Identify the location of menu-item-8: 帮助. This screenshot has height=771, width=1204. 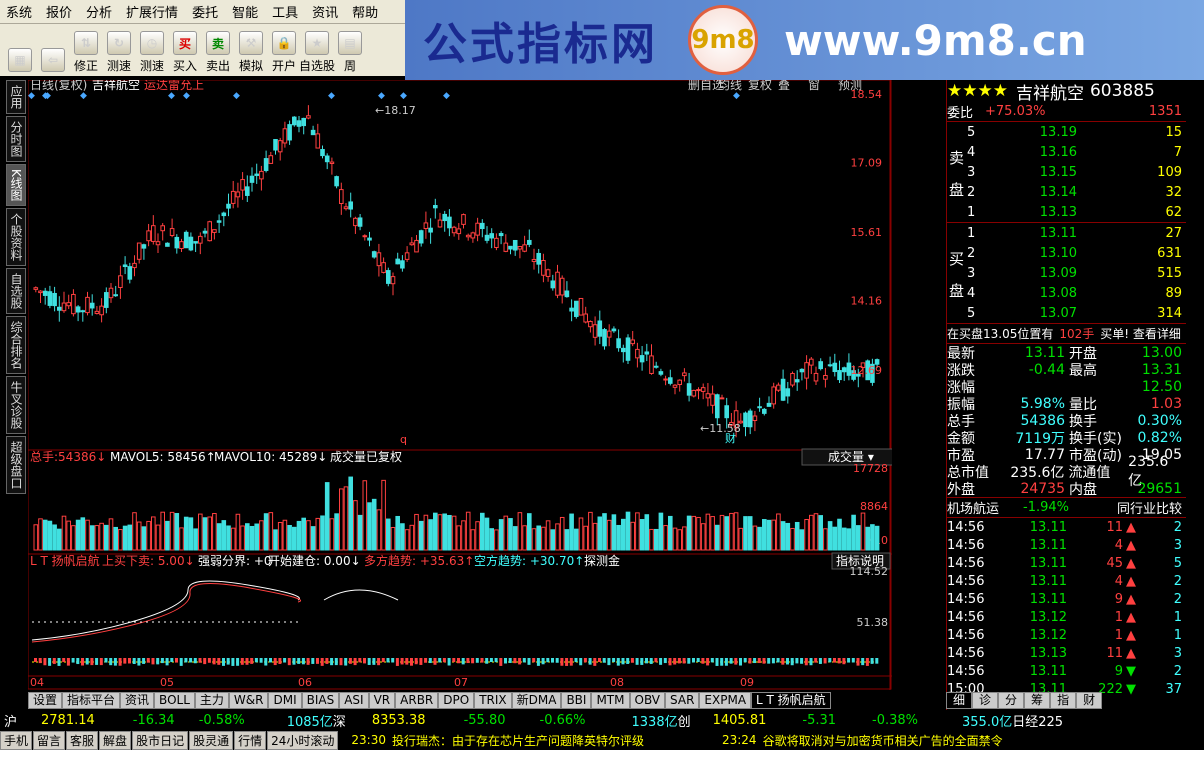
(365, 11).